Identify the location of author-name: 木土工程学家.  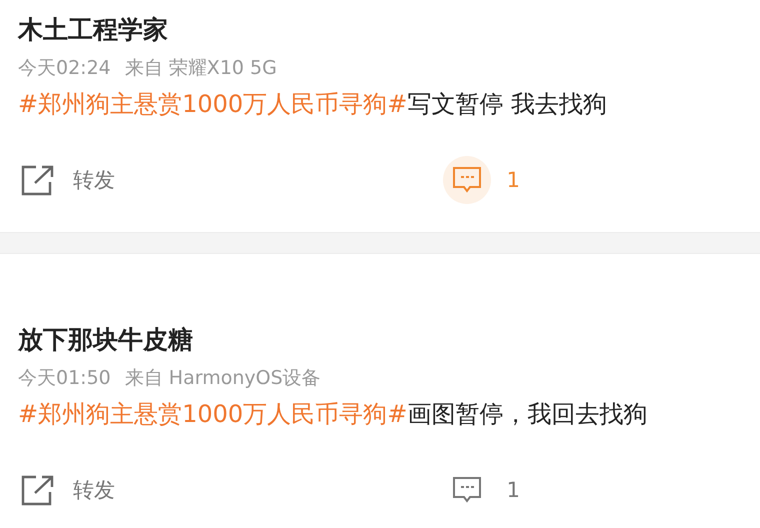
(93, 30).